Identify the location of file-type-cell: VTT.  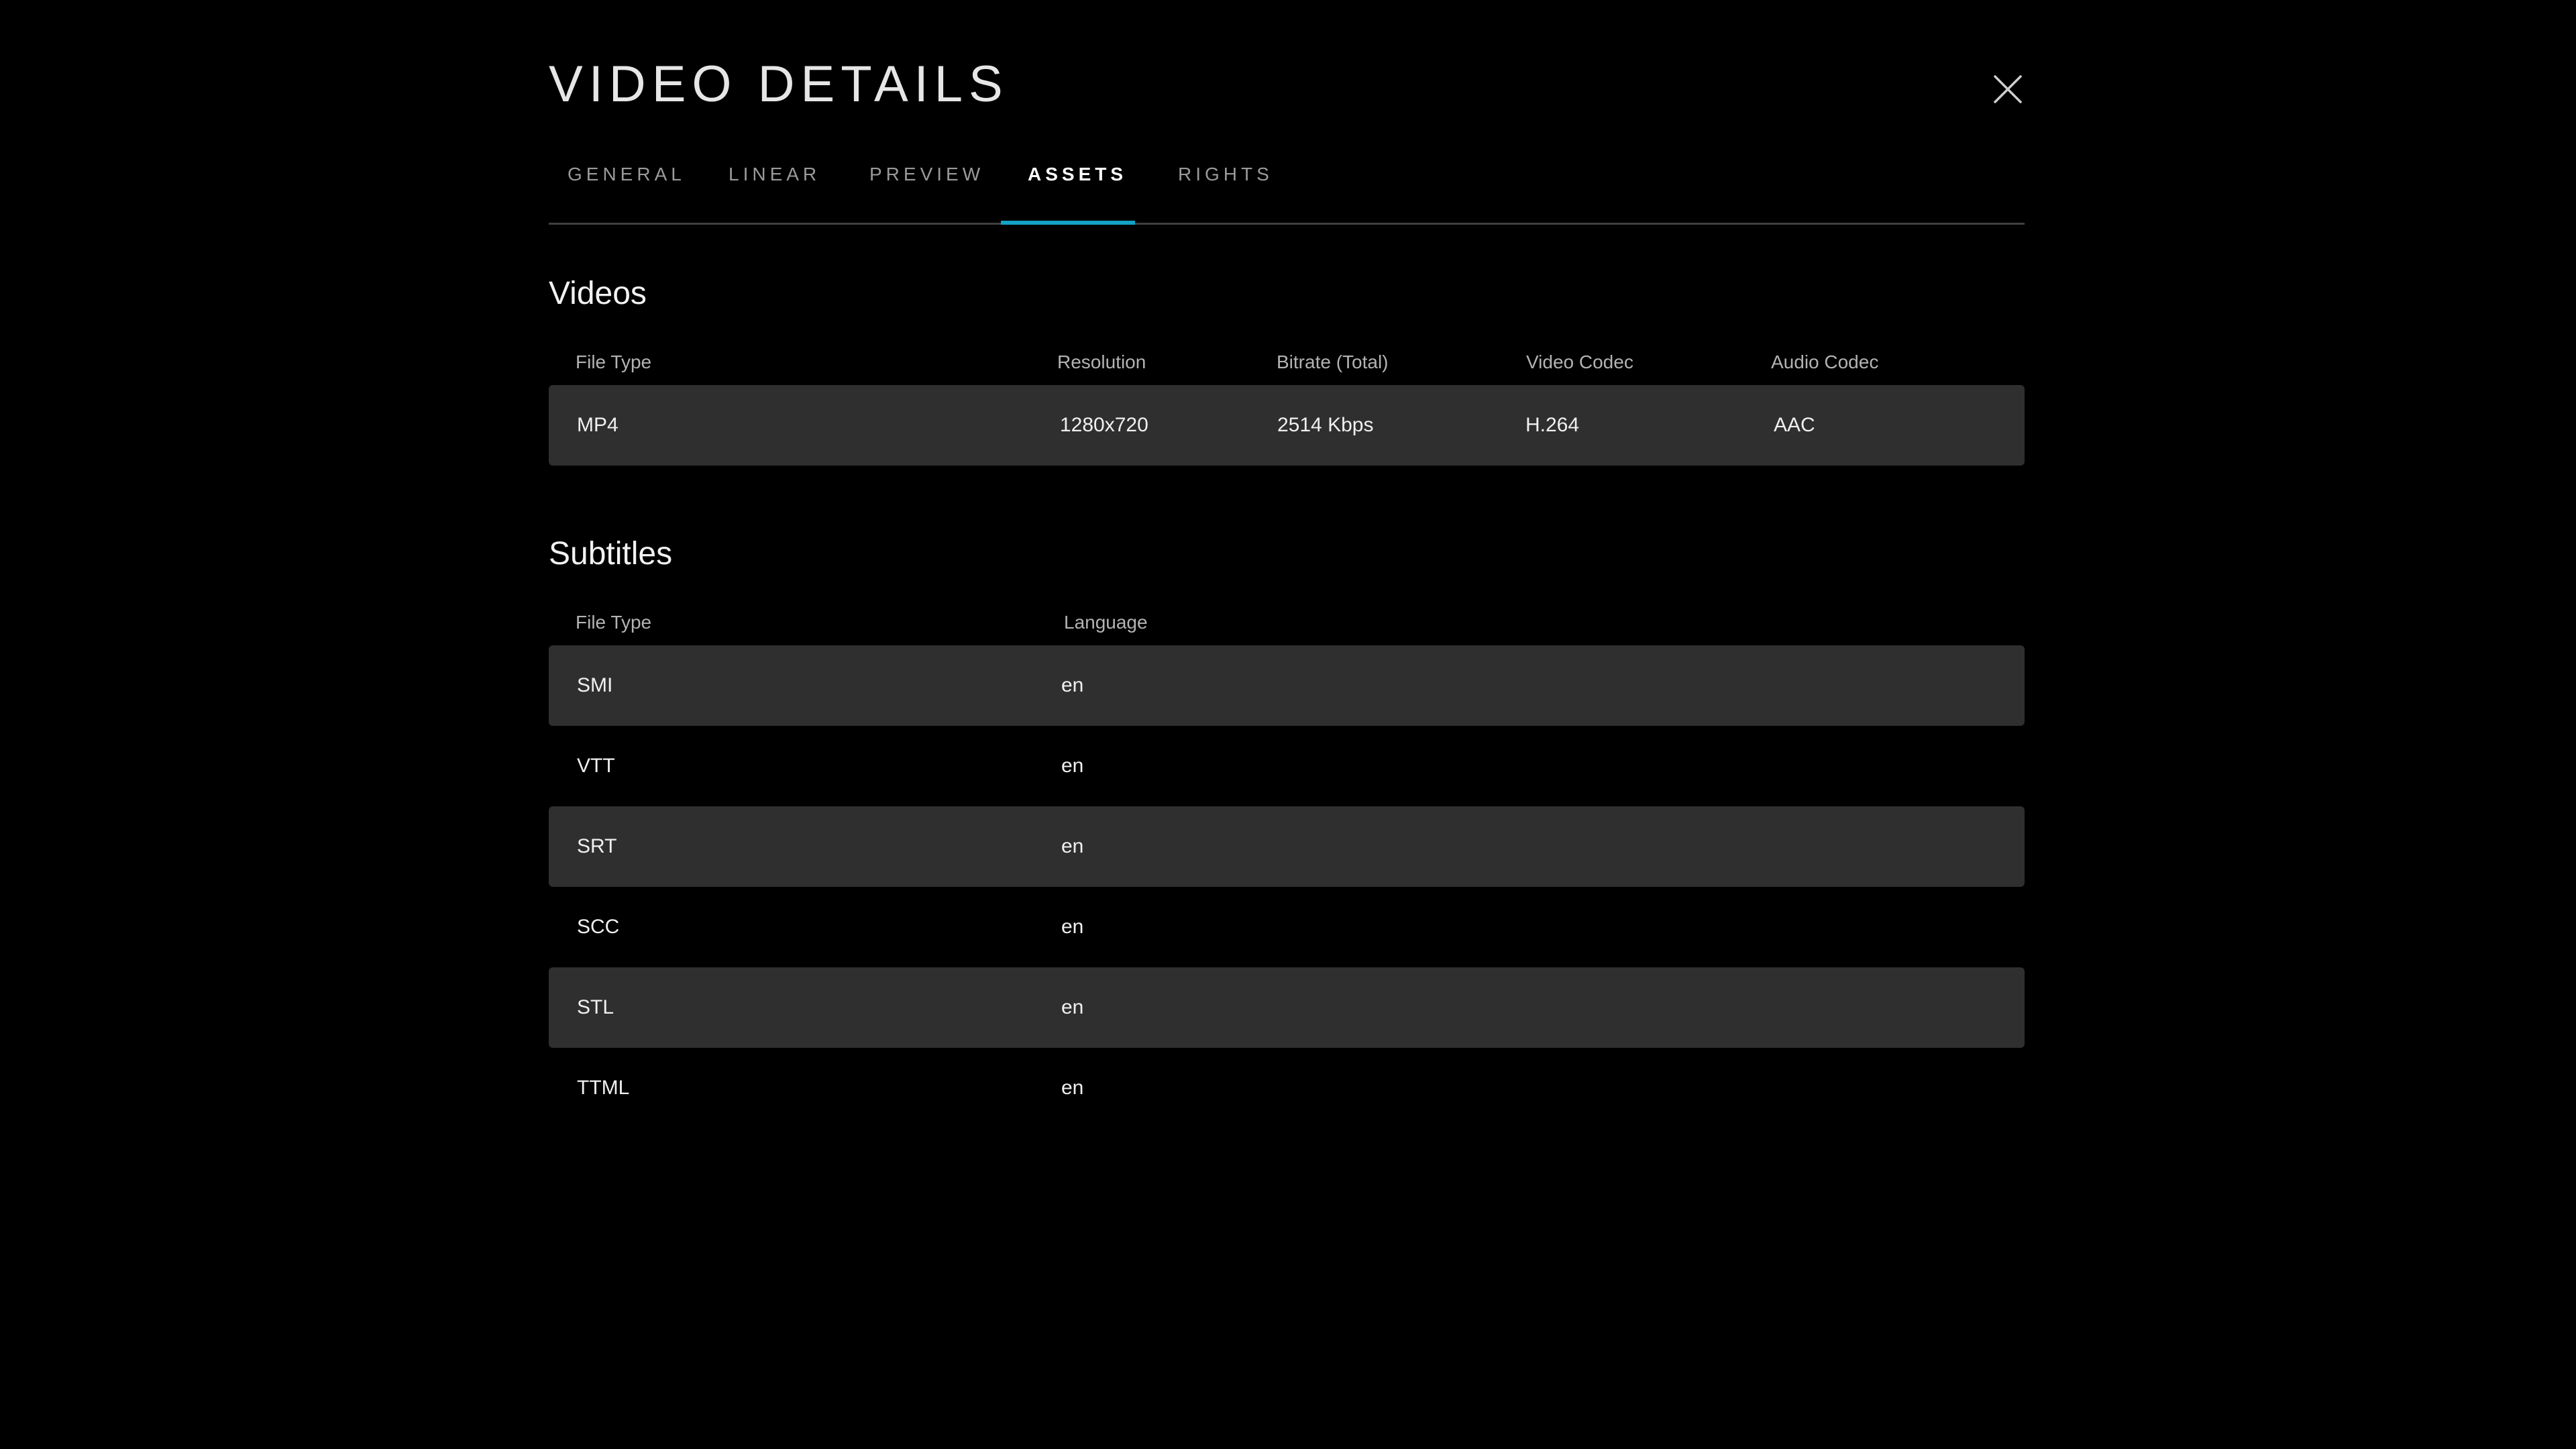
(596, 766).